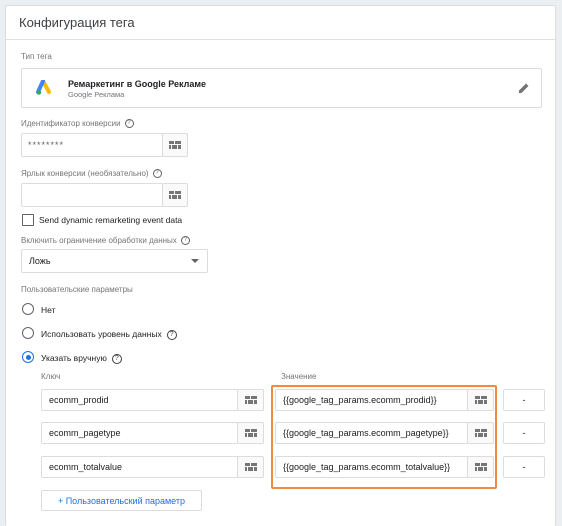  What do you see at coordinates (28, 333) in the screenshot?
I see `radio-data-layer` at bounding box center [28, 333].